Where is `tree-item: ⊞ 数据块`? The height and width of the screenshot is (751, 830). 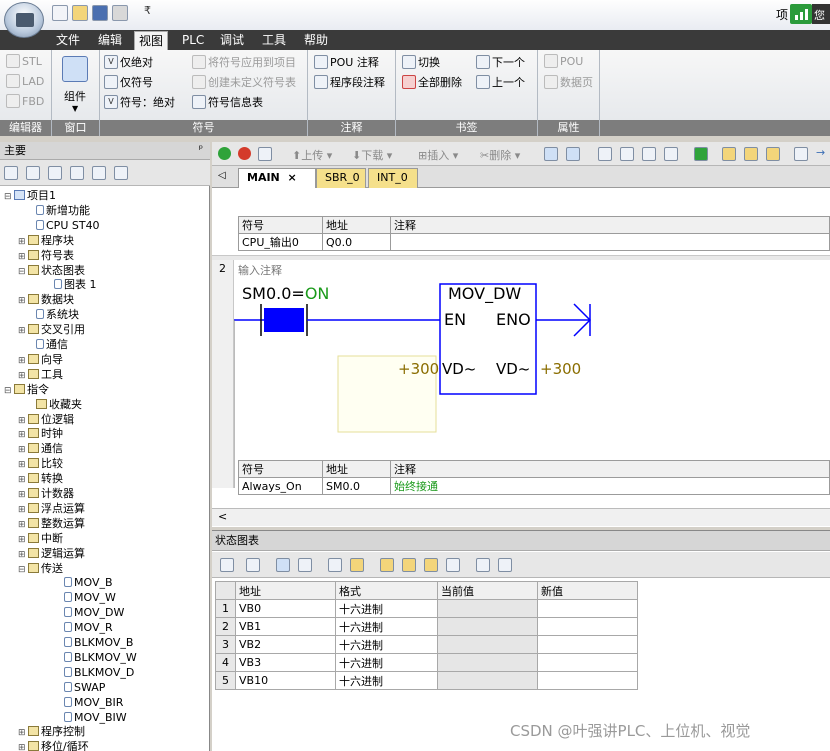
tree-item: ⊞ 数据块 is located at coordinates (46, 299).